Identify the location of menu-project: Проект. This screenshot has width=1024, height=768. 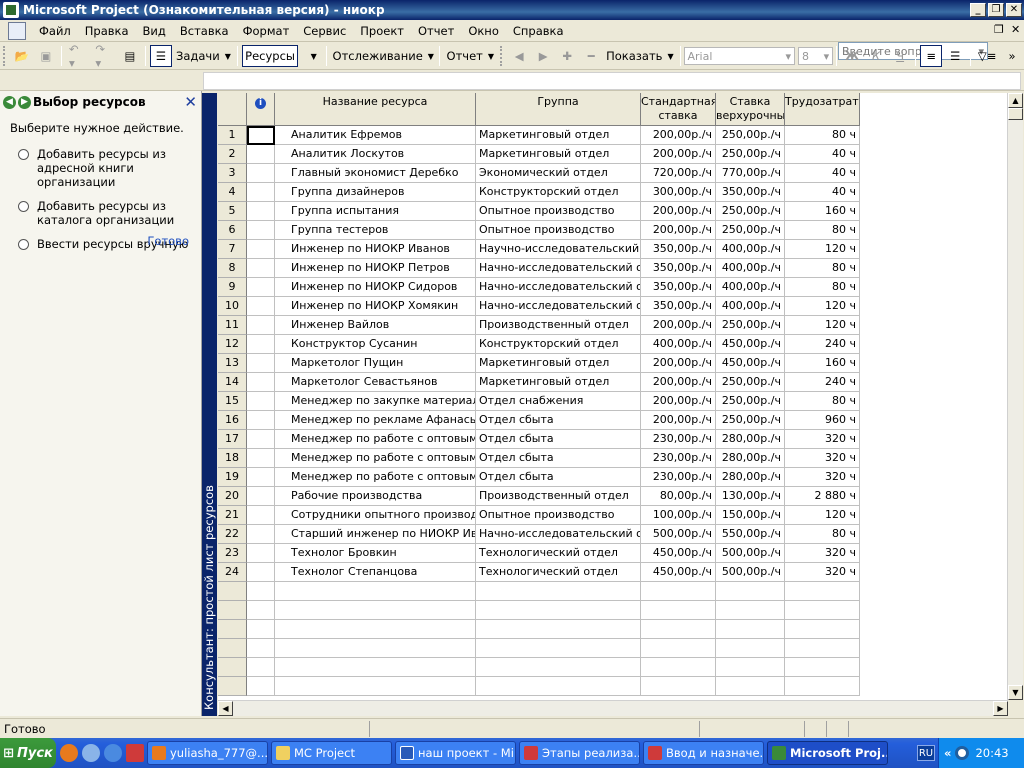
(382, 31).